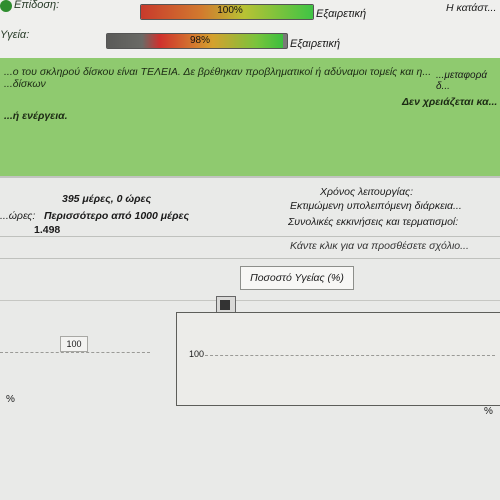 The height and width of the screenshot is (500, 500). What do you see at coordinates (25, 84) in the screenshot?
I see `info-line-2: ...δίσκων` at bounding box center [25, 84].